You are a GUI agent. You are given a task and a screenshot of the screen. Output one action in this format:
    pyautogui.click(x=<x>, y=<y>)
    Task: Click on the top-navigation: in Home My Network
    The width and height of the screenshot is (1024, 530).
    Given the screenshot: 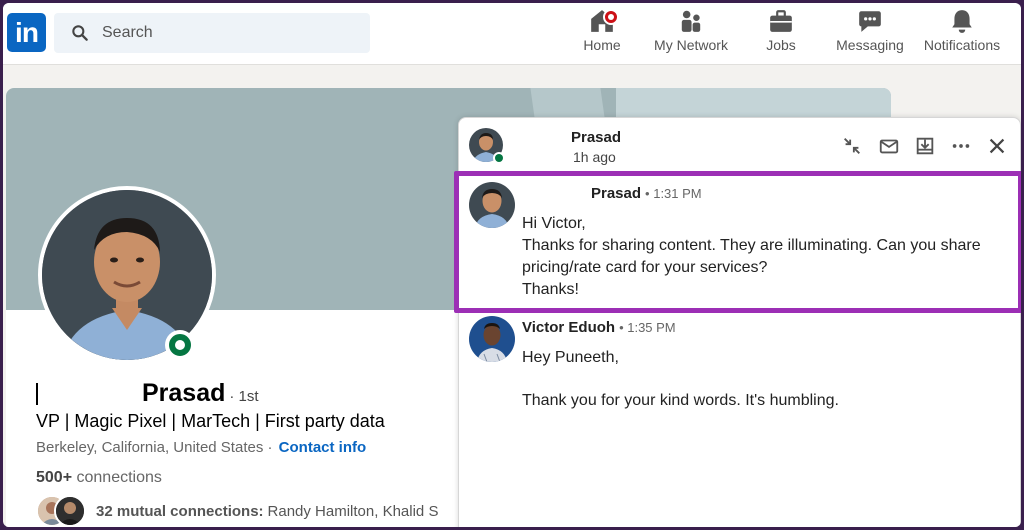 What is the action you would take?
    pyautogui.click(x=512, y=34)
    